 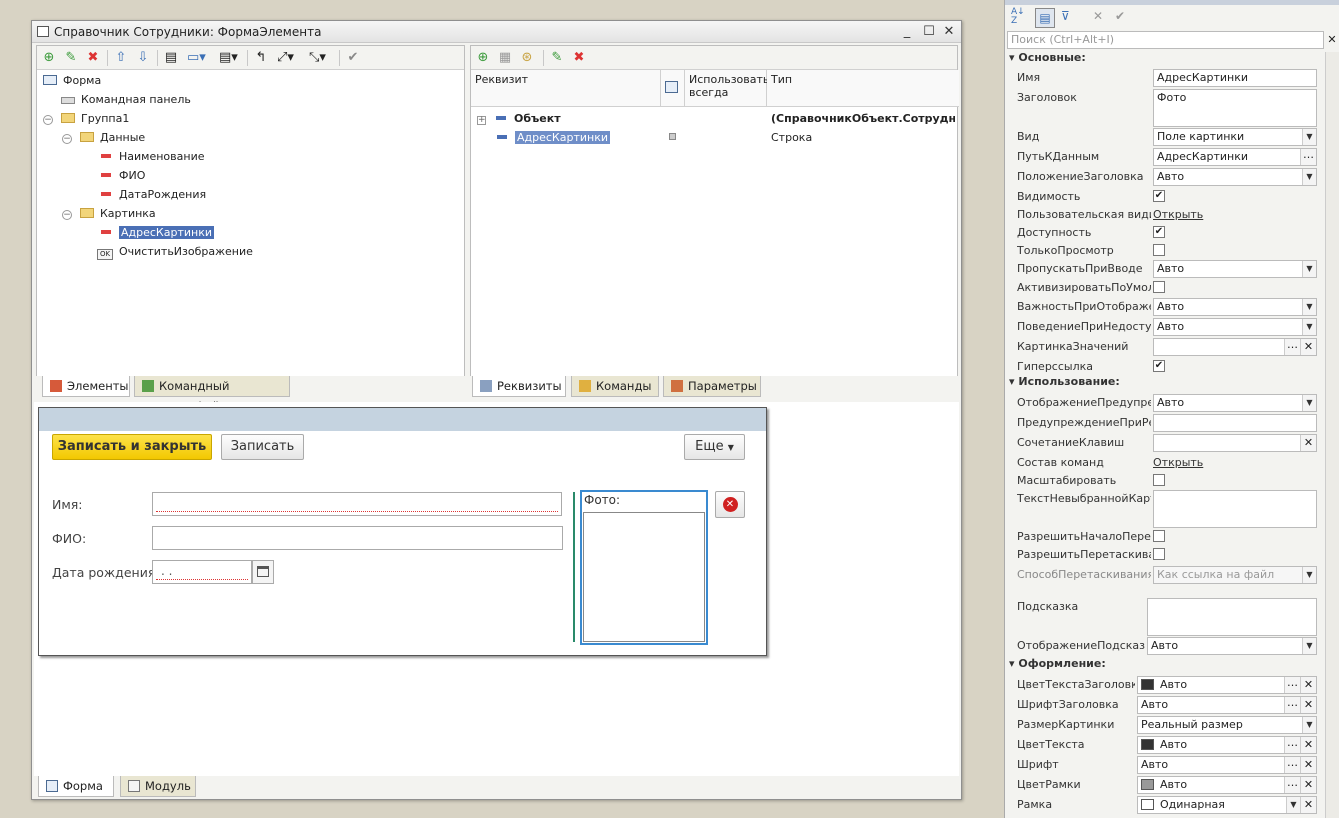 What do you see at coordinates (1098, 16) in the screenshot?
I see `clear-value-icon: ✕` at bounding box center [1098, 16].